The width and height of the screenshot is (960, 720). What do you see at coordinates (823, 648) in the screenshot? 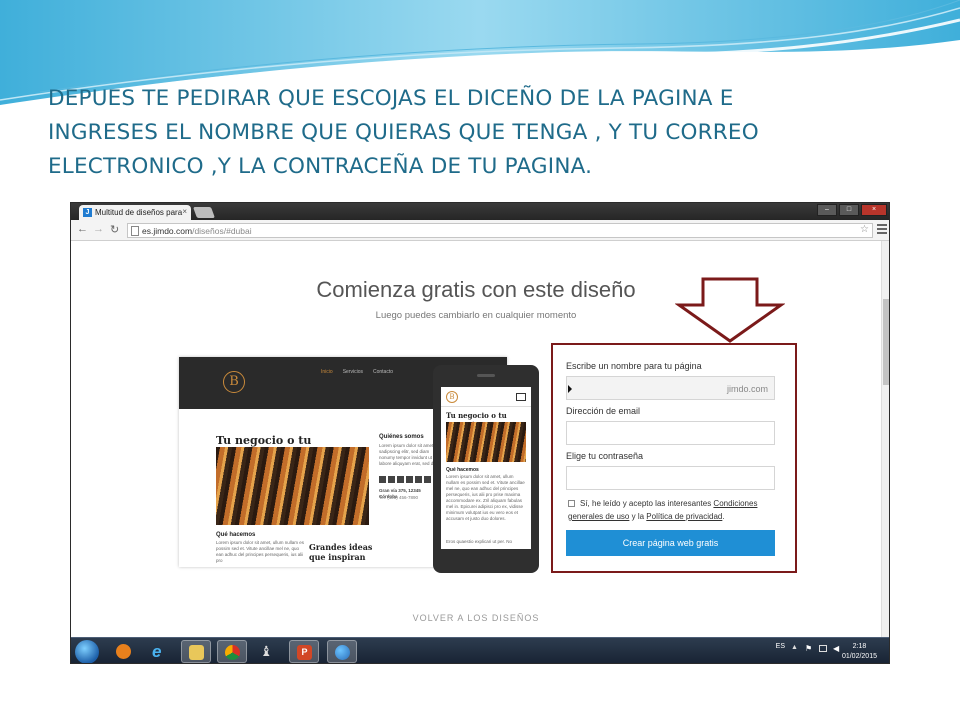
I see `network-icon` at bounding box center [823, 648].